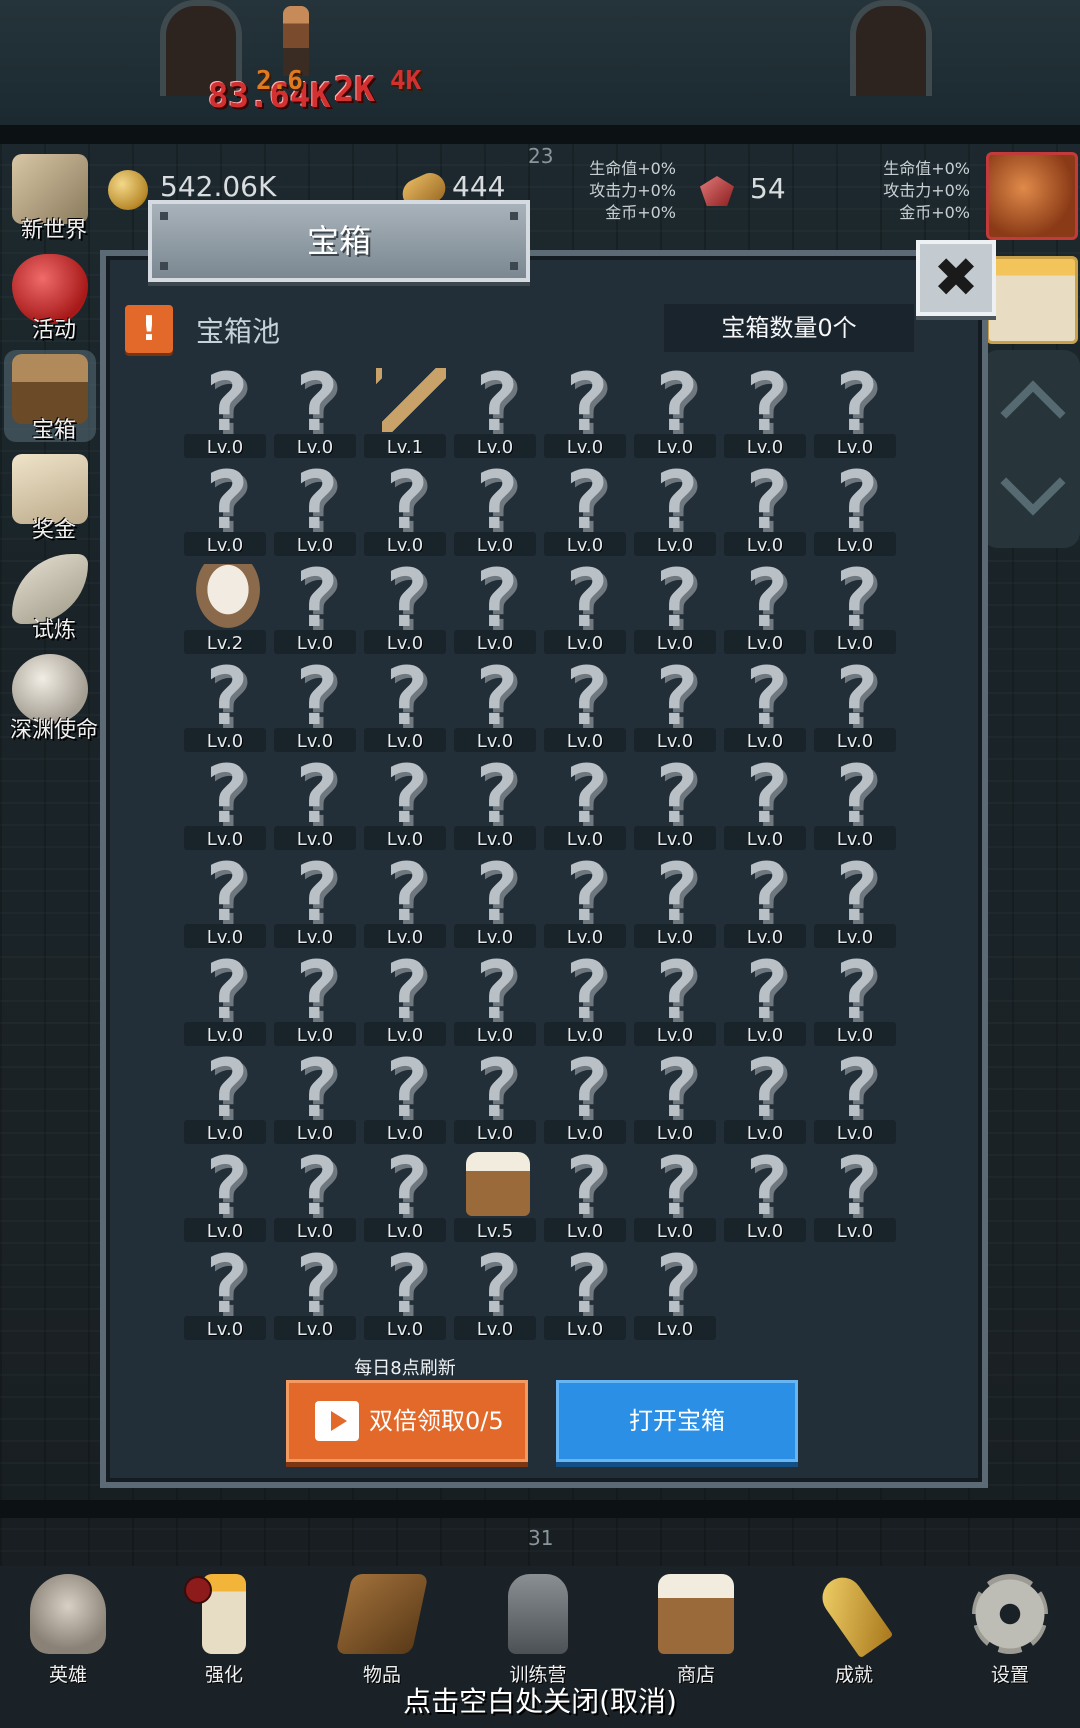 This screenshot has width=1080, height=1728. What do you see at coordinates (1010, 1630) in the screenshot?
I see `nav-settings: 设置` at bounding box center [1010, 1630].